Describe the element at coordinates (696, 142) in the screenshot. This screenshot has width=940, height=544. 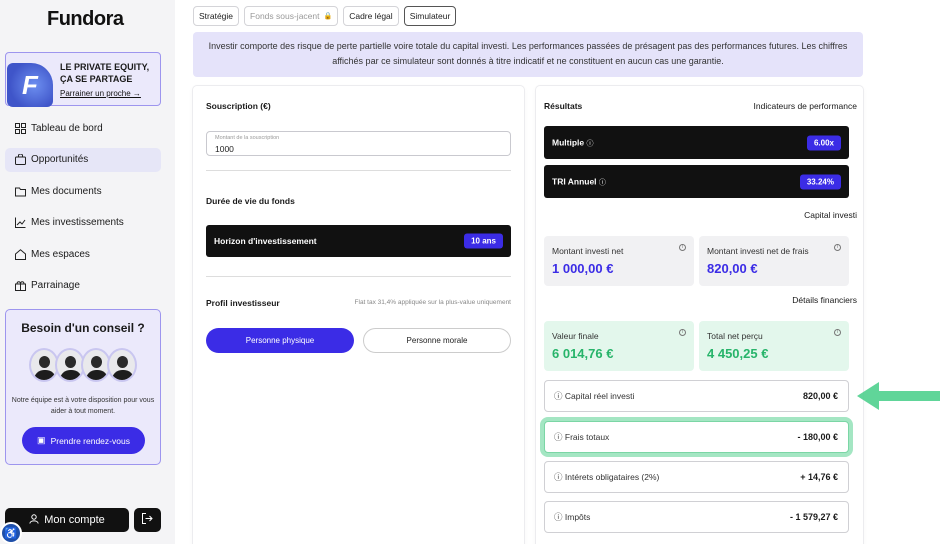
I see `multiple-row: Multiple ⓘ 6.00x` at that location.